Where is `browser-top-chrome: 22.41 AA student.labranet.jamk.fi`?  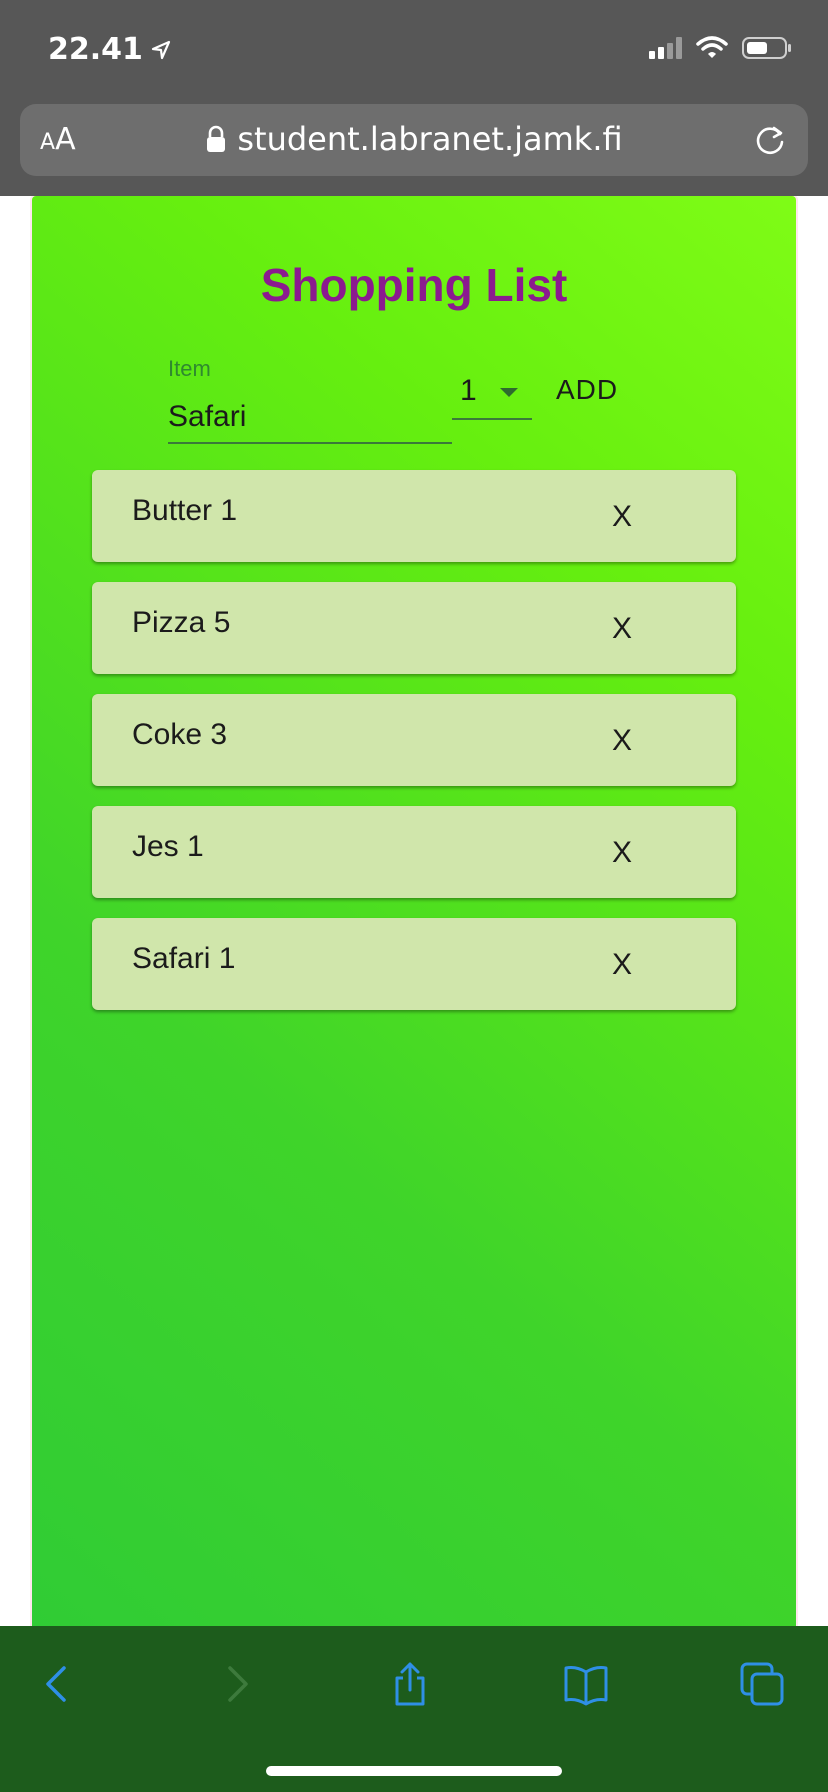
browser-top-chrome: 22.41 AA student.labranet.jamk.fi is located at coordinates (414, 98).